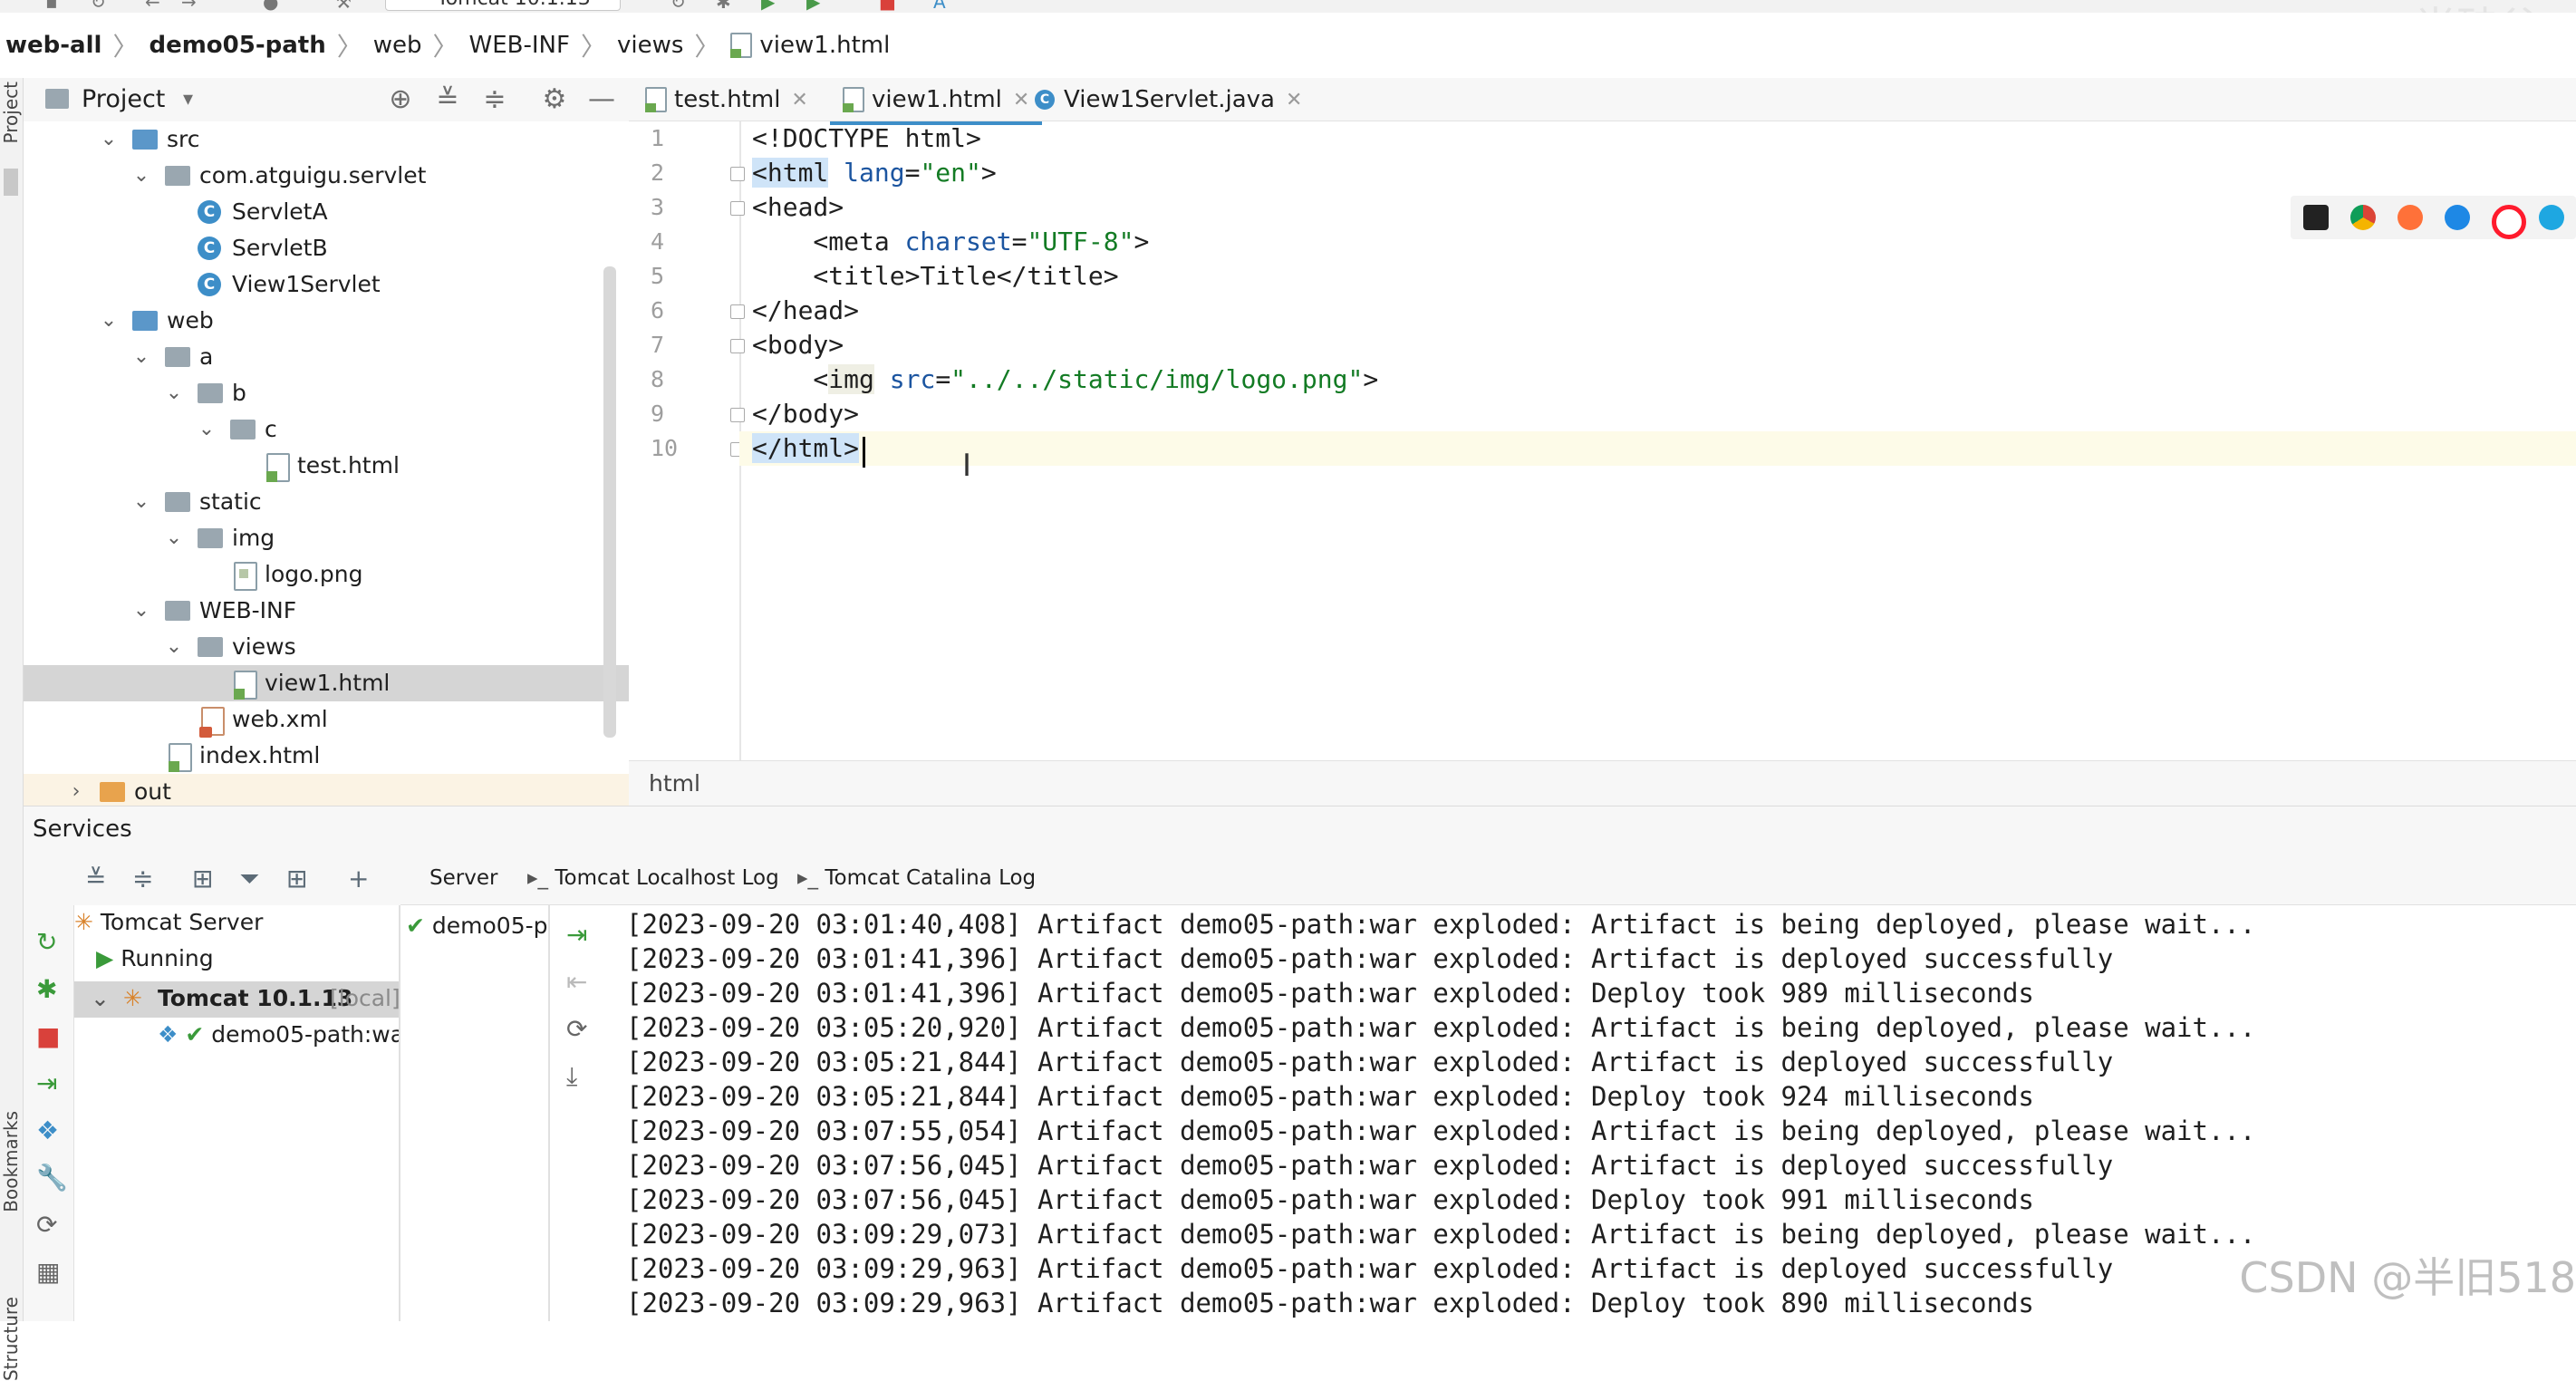  What do you see at coordinates (155, 6) in the screenshot?
I see `back-icon: ←` at bounding box center [155, 6].